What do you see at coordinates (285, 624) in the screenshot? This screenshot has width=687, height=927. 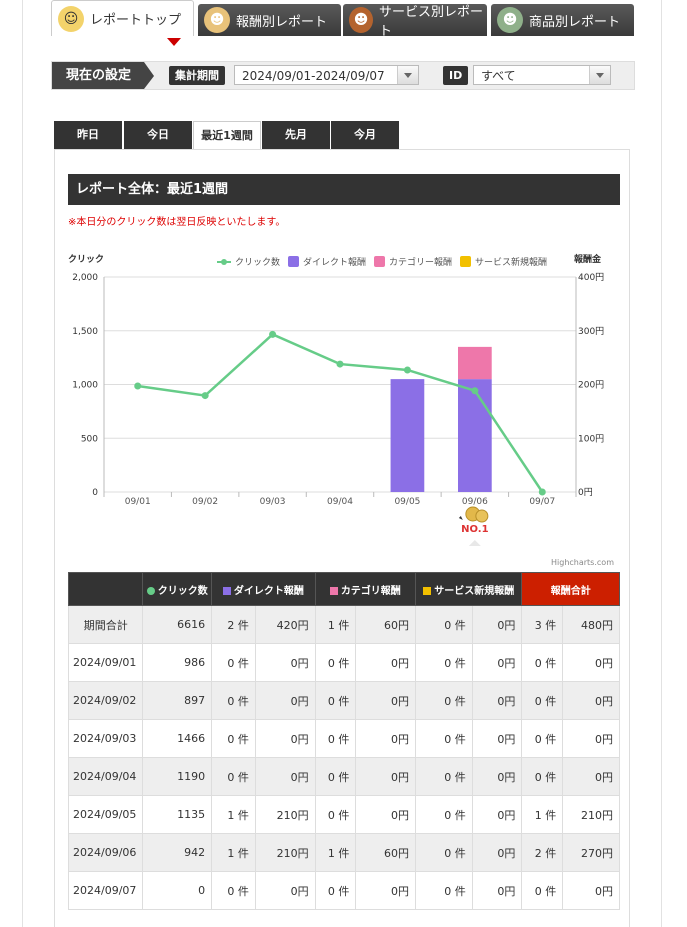 I see `table-cell: 420円` at bounding box center [285, 624].